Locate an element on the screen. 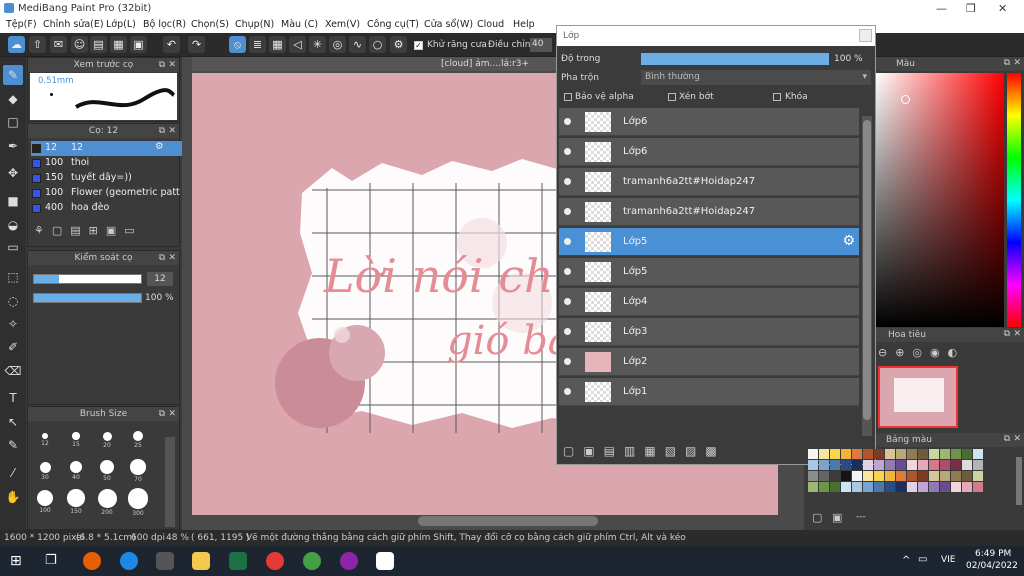 This screenshot has width=1024, height=576. brush-list-toolbar: ⚘▢▤⊞▣▭ is located at coordinates (88, 230).